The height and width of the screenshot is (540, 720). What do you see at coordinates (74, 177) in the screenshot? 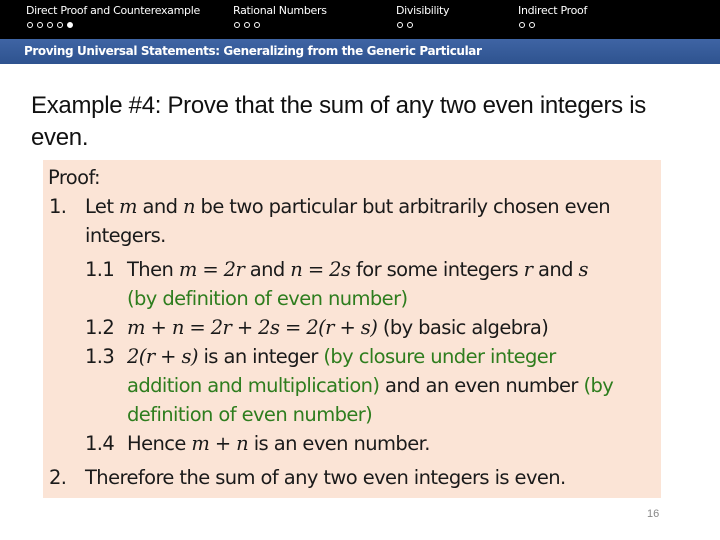
I see `proof-heading: Proof:` at bounding box center [74, 177].